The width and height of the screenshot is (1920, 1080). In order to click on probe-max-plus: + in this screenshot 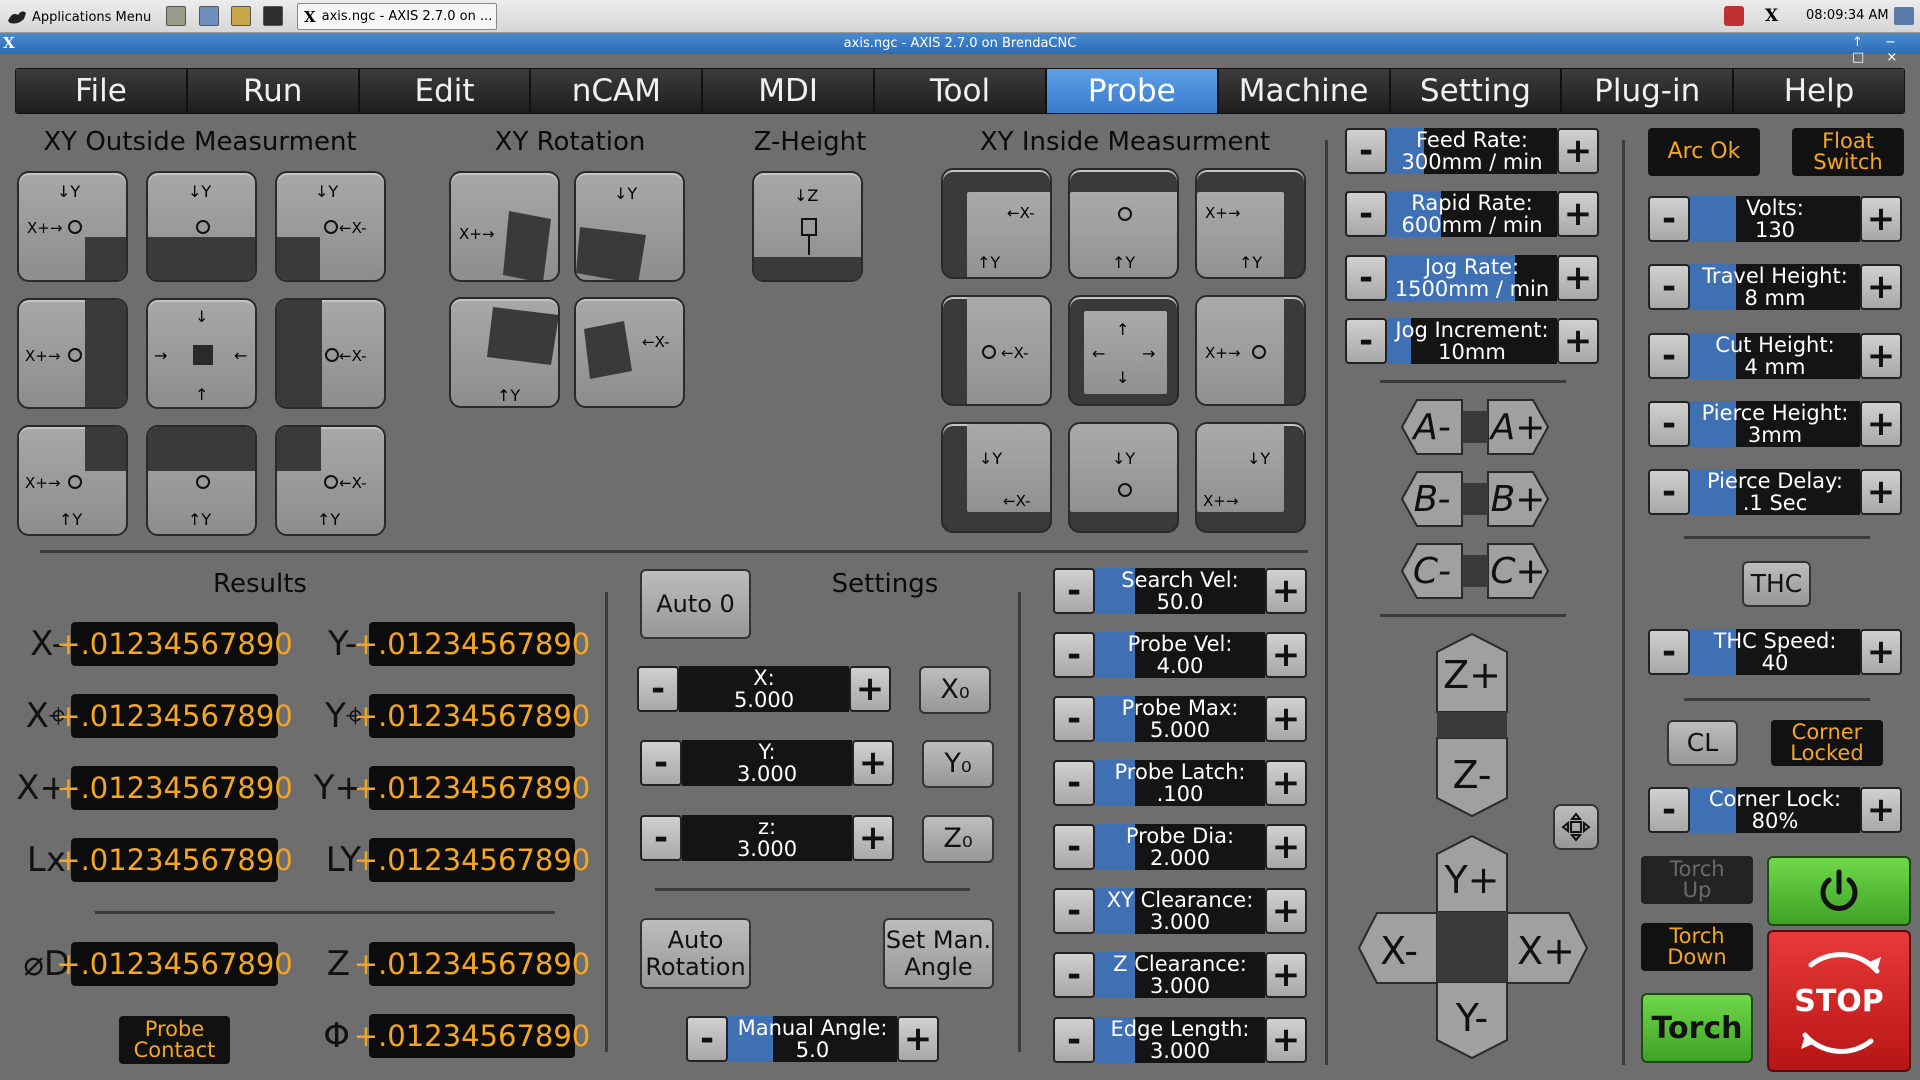, I will do `click(1286, 719)`.